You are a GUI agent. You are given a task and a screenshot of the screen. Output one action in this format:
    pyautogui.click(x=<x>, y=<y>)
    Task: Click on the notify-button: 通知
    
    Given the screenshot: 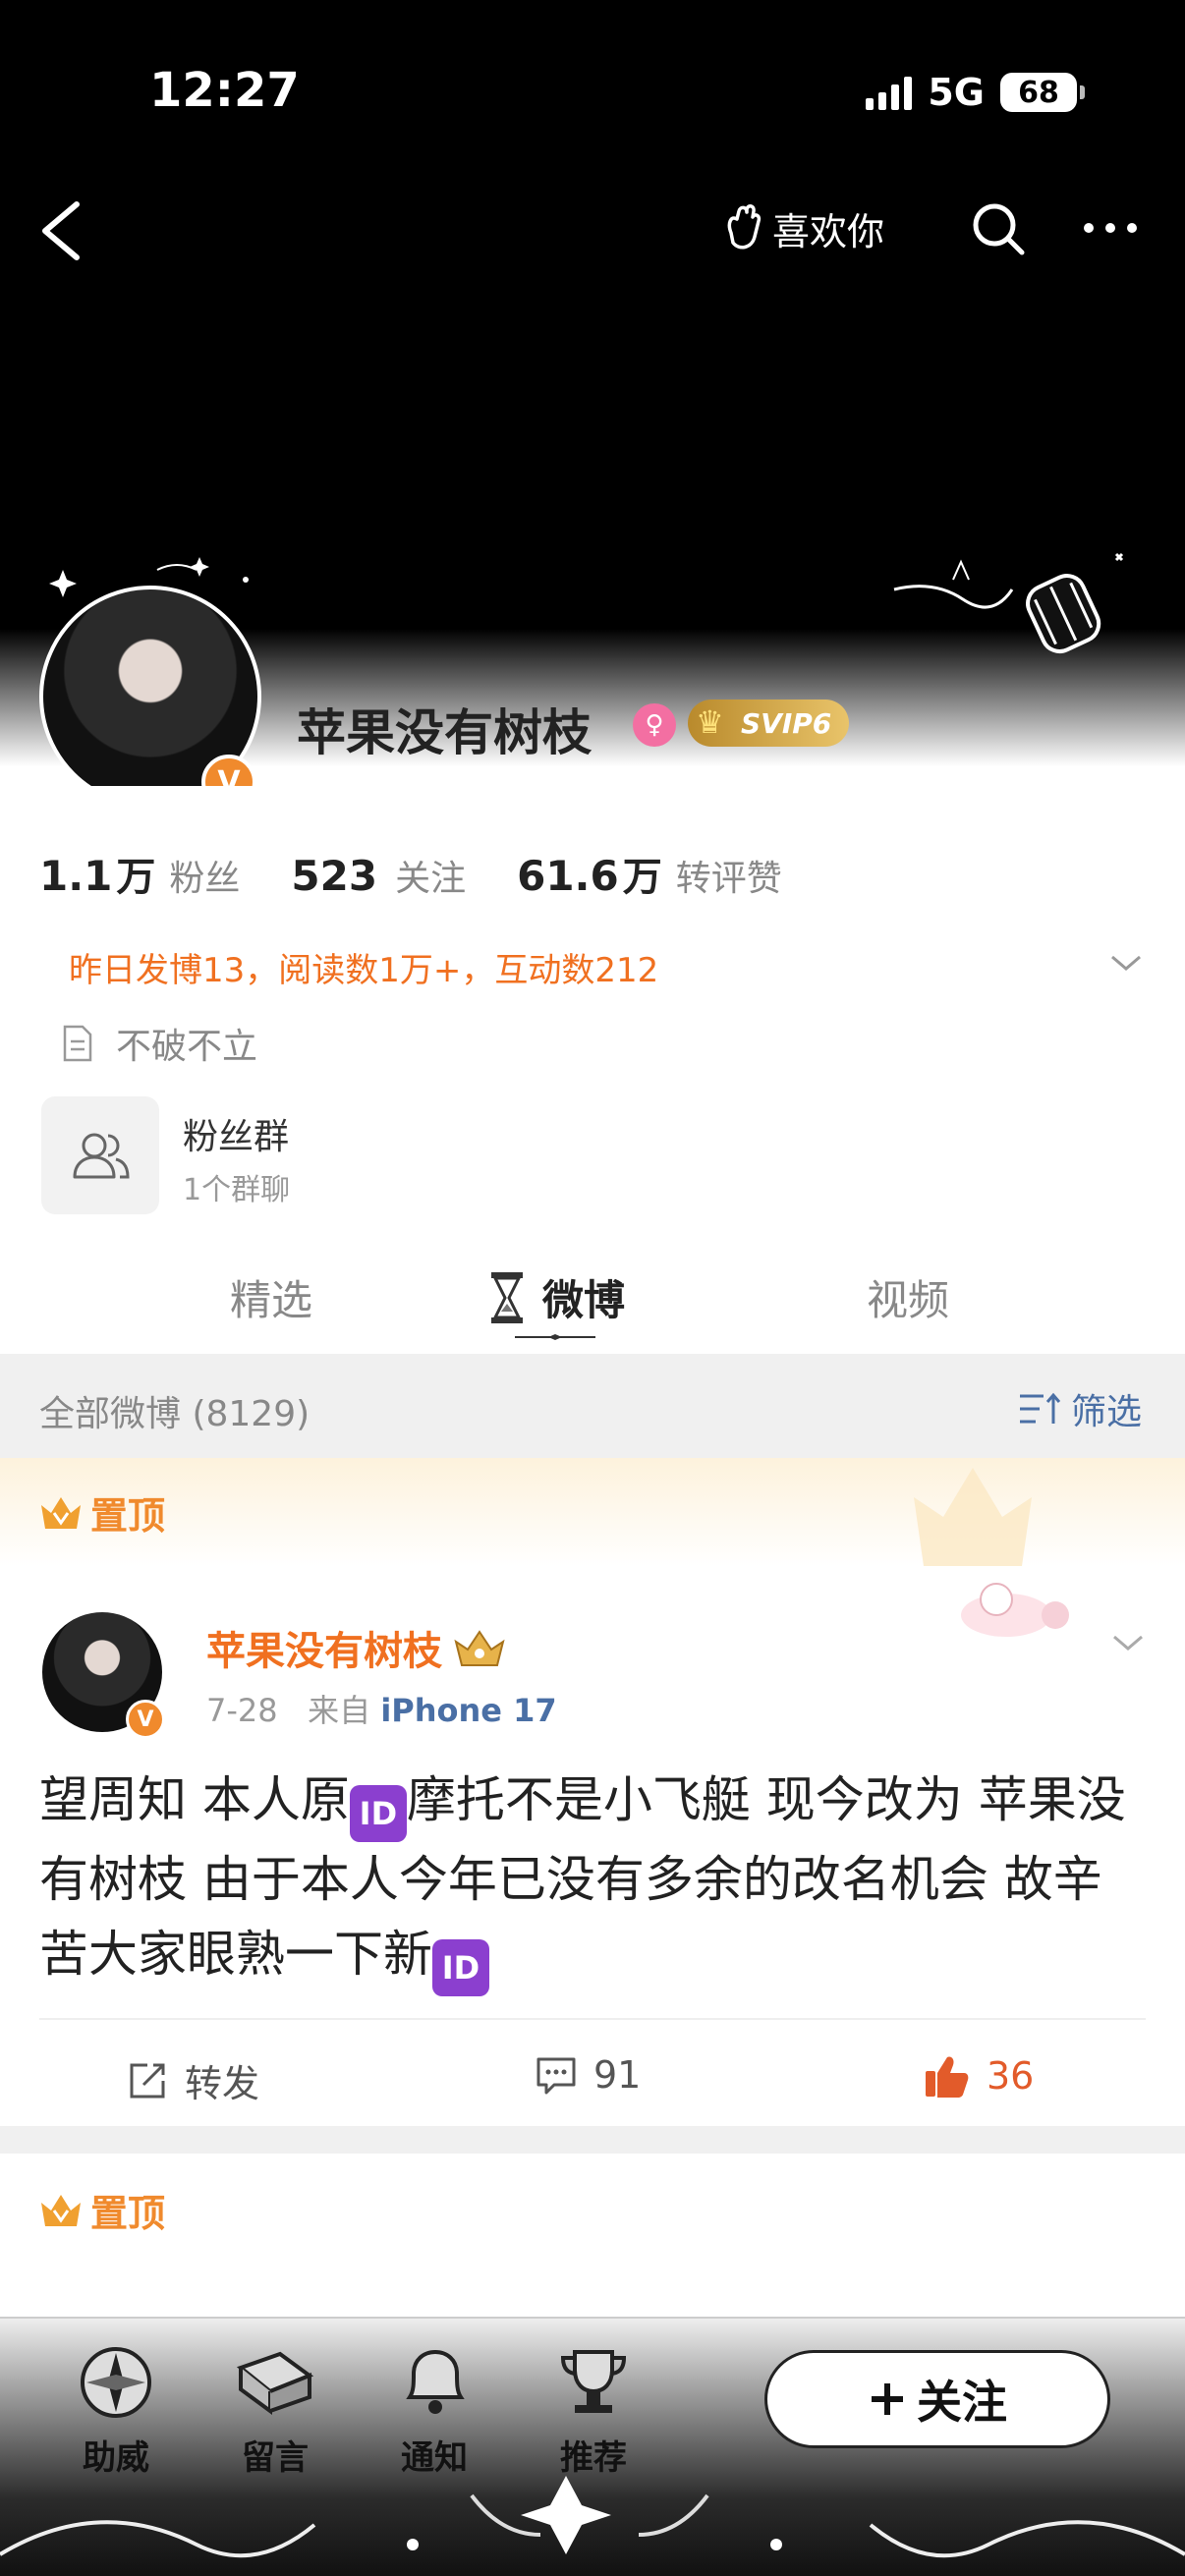 What is the action you would take?
    pyautogui.click(x=434, y=2408)
    